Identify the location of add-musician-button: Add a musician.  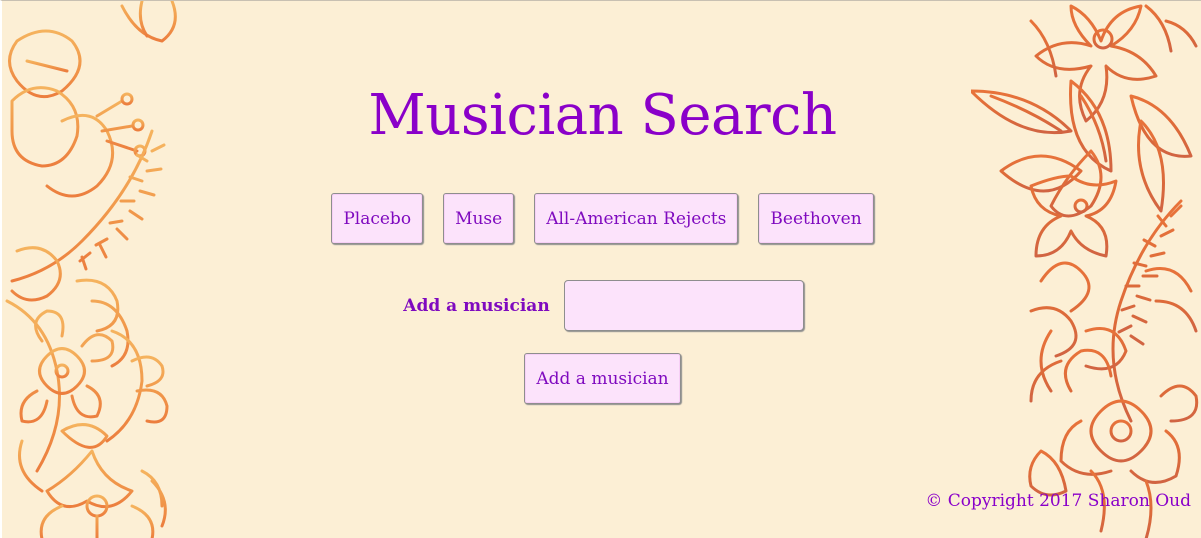
(602, 378).